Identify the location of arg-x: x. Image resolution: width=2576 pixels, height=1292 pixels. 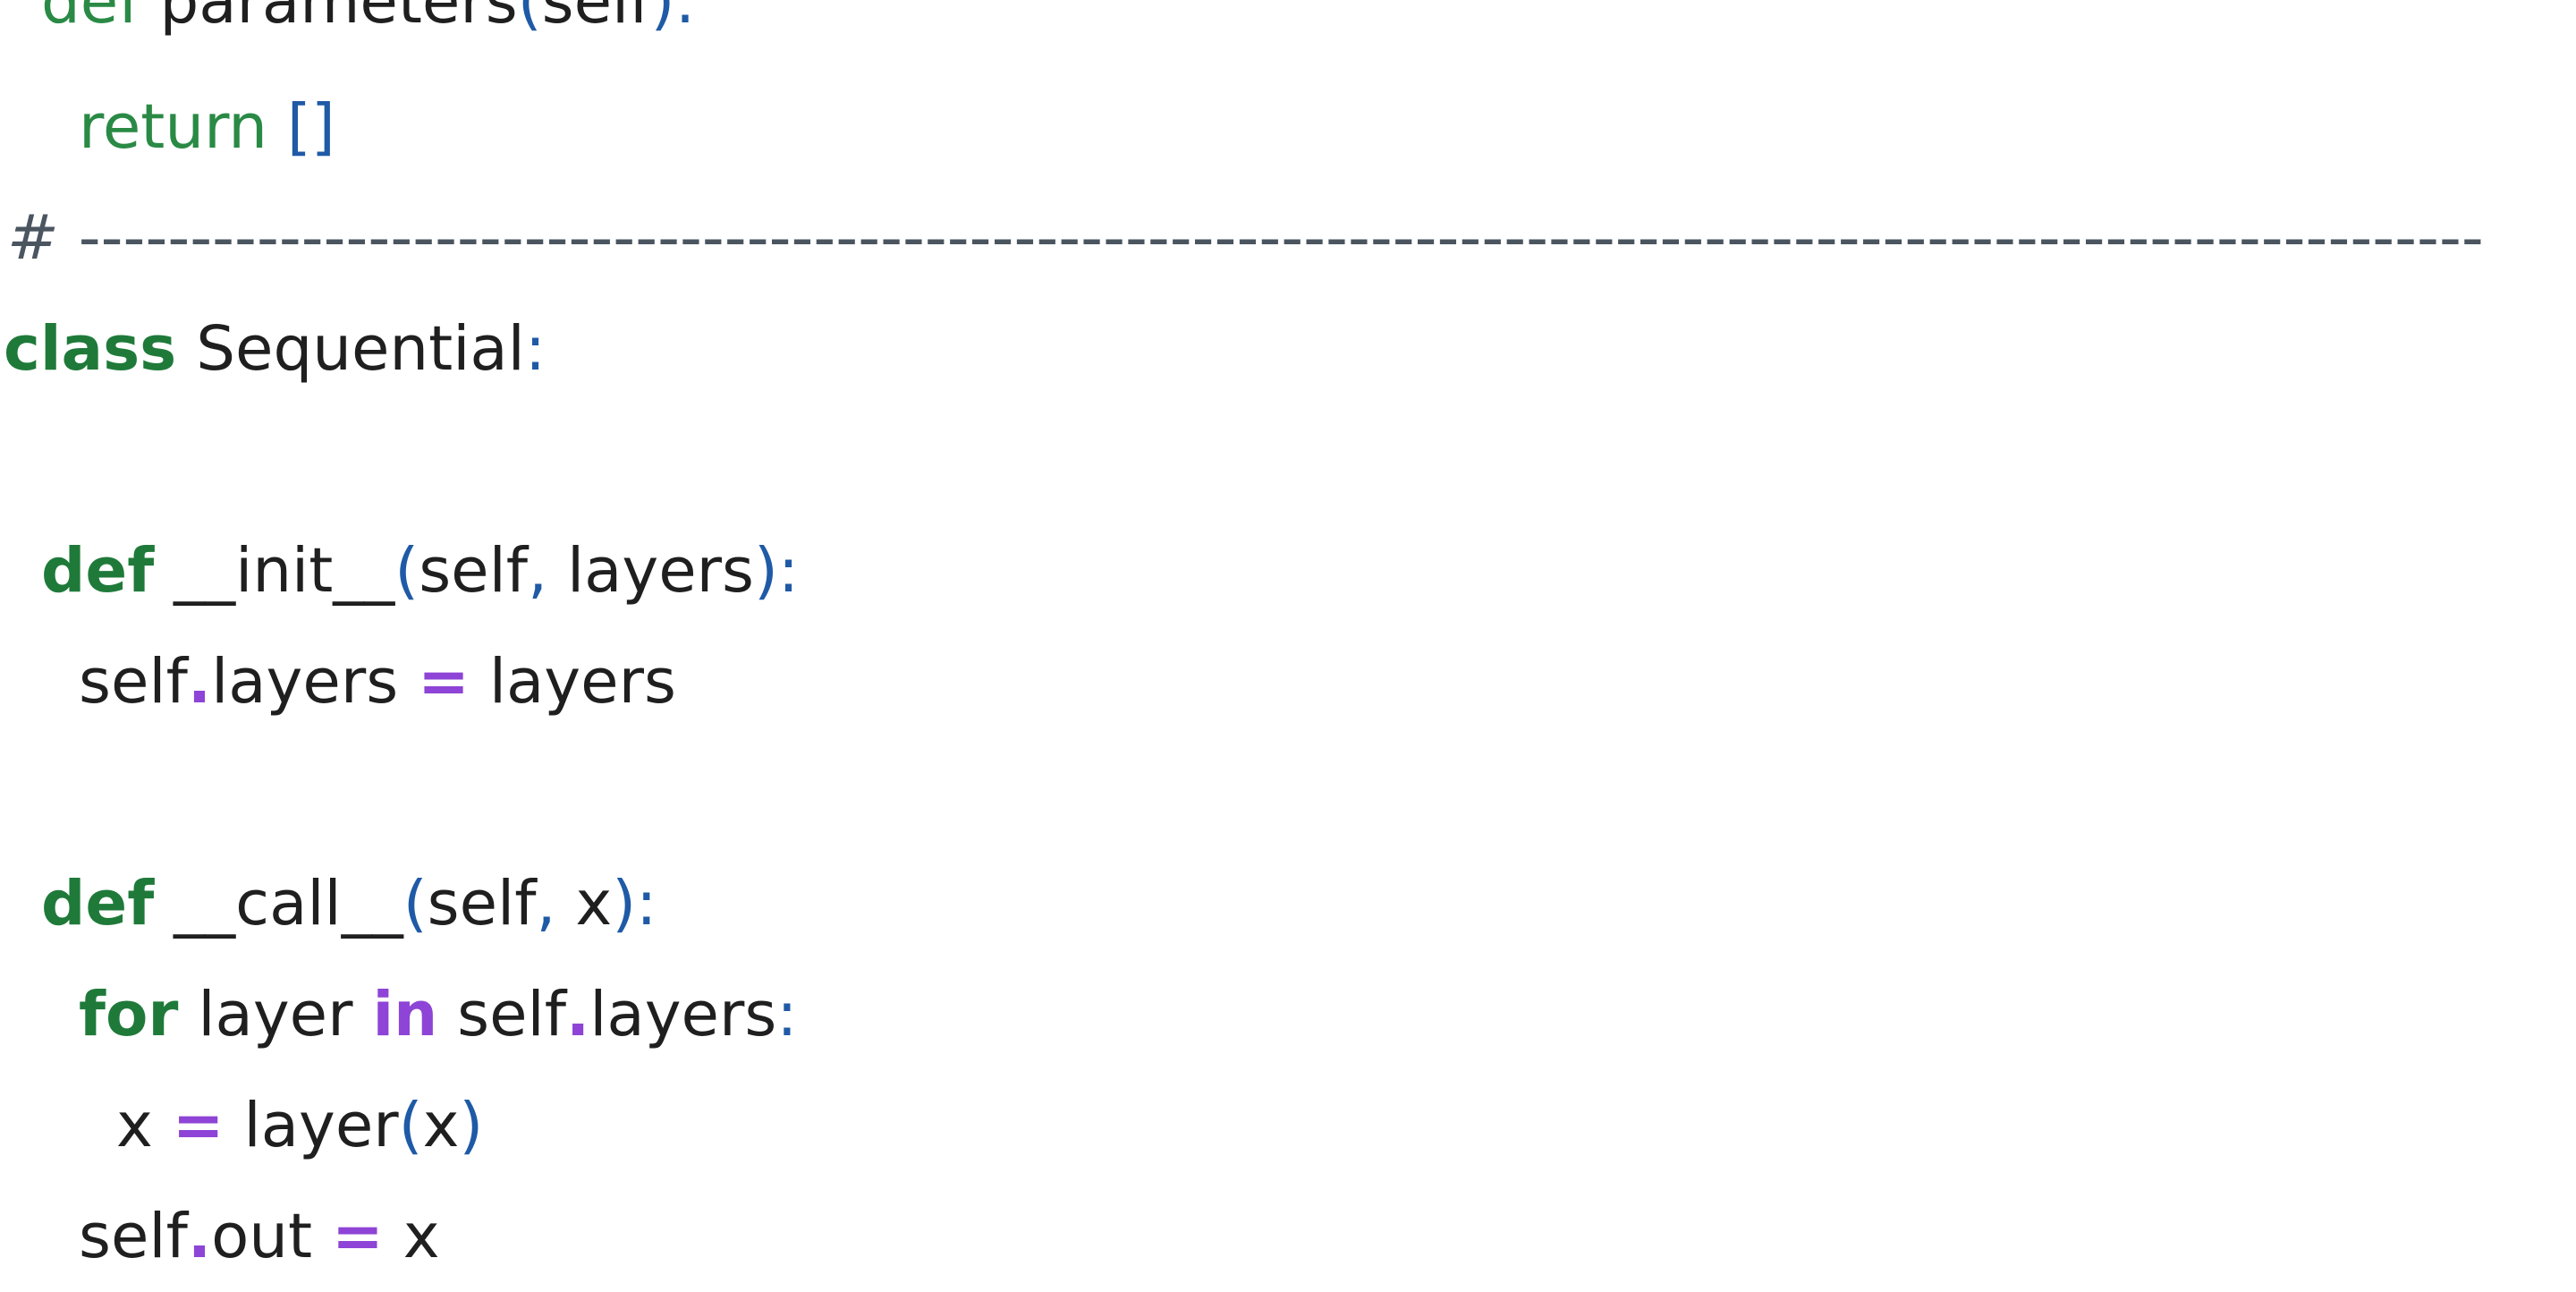
(441, 1125).